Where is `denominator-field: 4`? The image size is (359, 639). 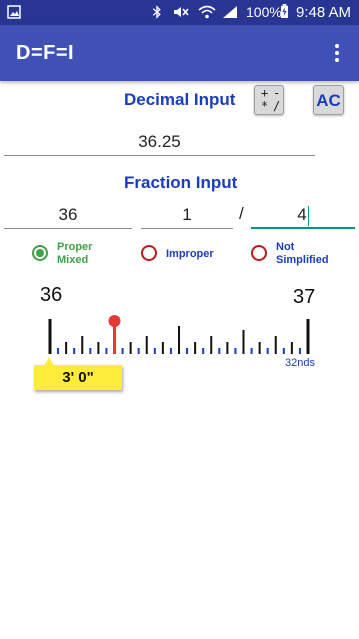
denominator-field: 4 is located at coordinates (303, 215).